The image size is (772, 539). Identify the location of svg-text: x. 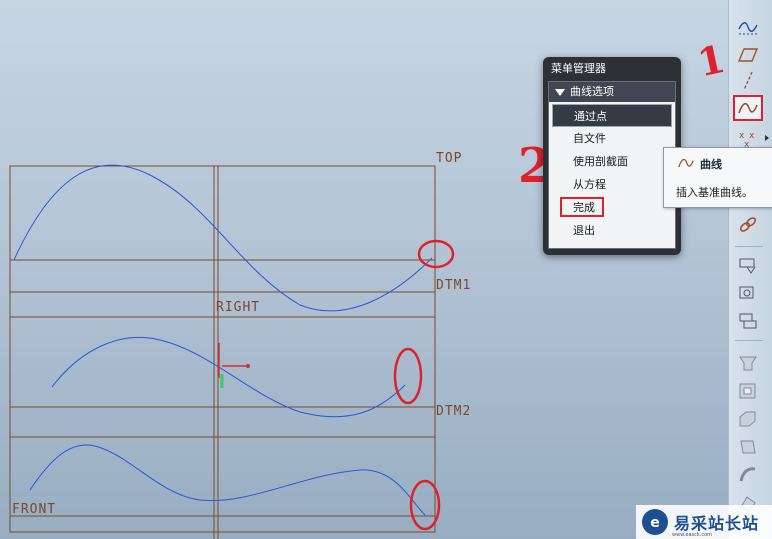
(752, 136).